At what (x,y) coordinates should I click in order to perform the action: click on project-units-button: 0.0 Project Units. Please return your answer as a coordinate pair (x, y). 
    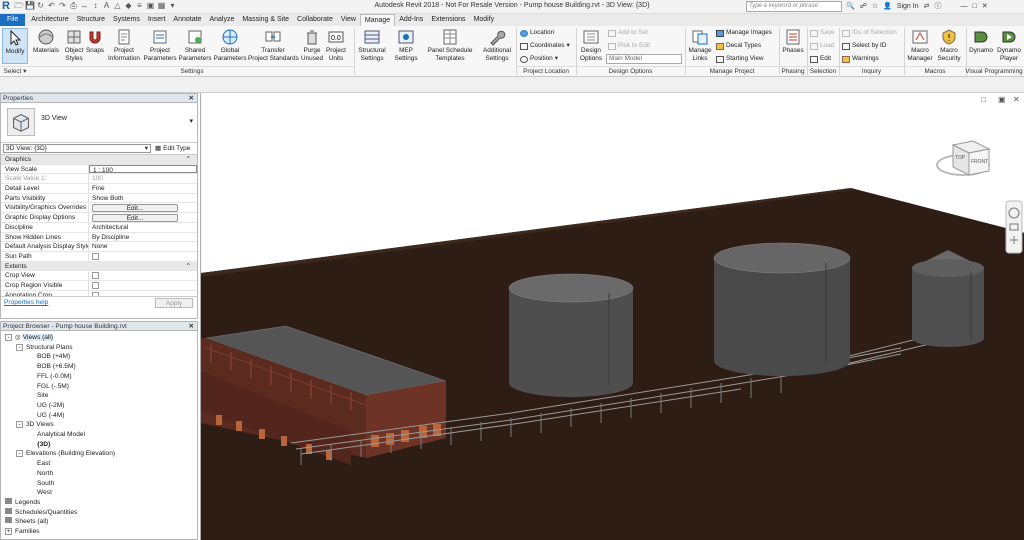
    Looking at the image, I should click on (336, 45).